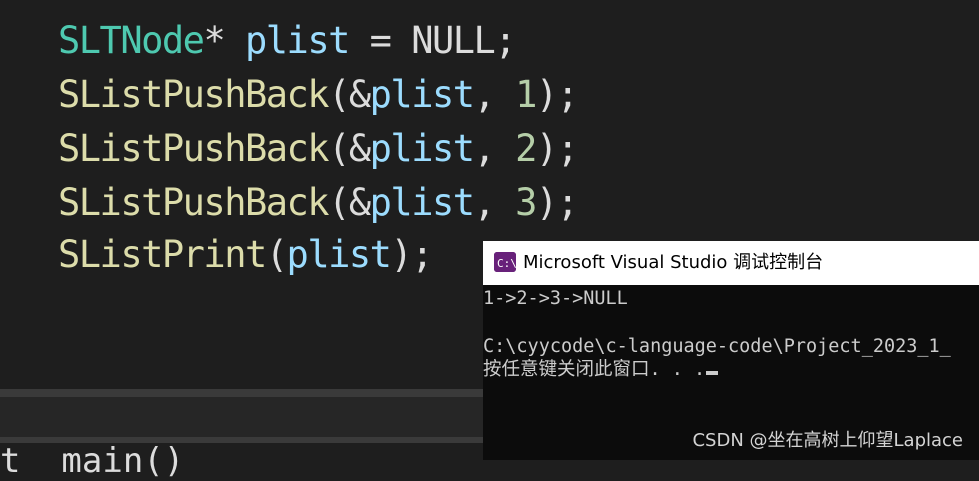 The height and width of the screenshot is (481, 979). What do you see at coordinates (380, 40) in the screenshot?
I see `operator-token: =` at bounding box center [380, 40].